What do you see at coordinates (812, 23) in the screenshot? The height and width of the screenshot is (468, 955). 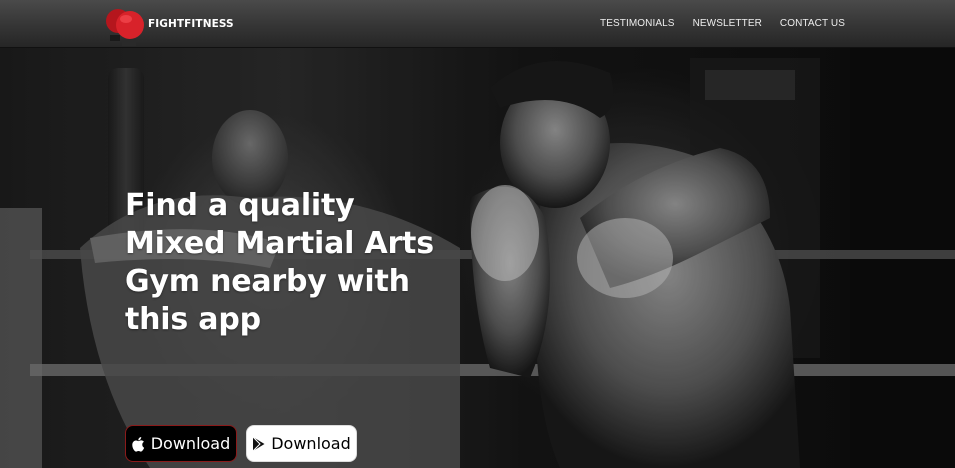 I see `nav-contact-us: CONTACT US` at bounding box center [812, 23].